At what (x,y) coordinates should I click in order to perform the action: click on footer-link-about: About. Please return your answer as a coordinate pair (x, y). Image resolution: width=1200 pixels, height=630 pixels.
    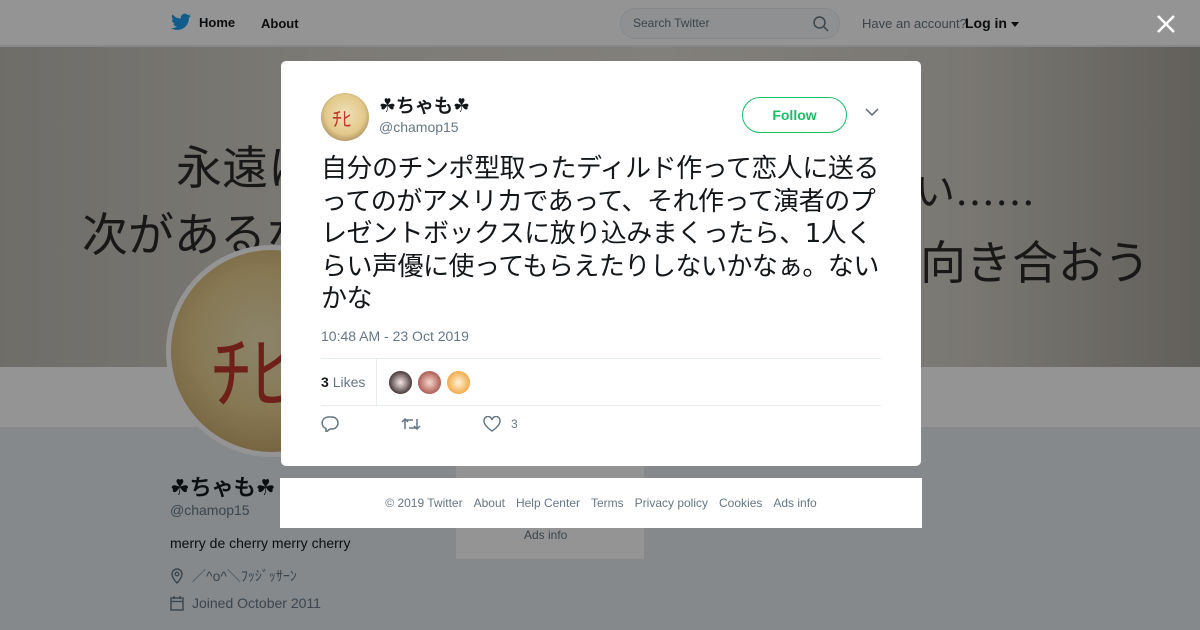
    Looking at the image, I should click on (489, 503).